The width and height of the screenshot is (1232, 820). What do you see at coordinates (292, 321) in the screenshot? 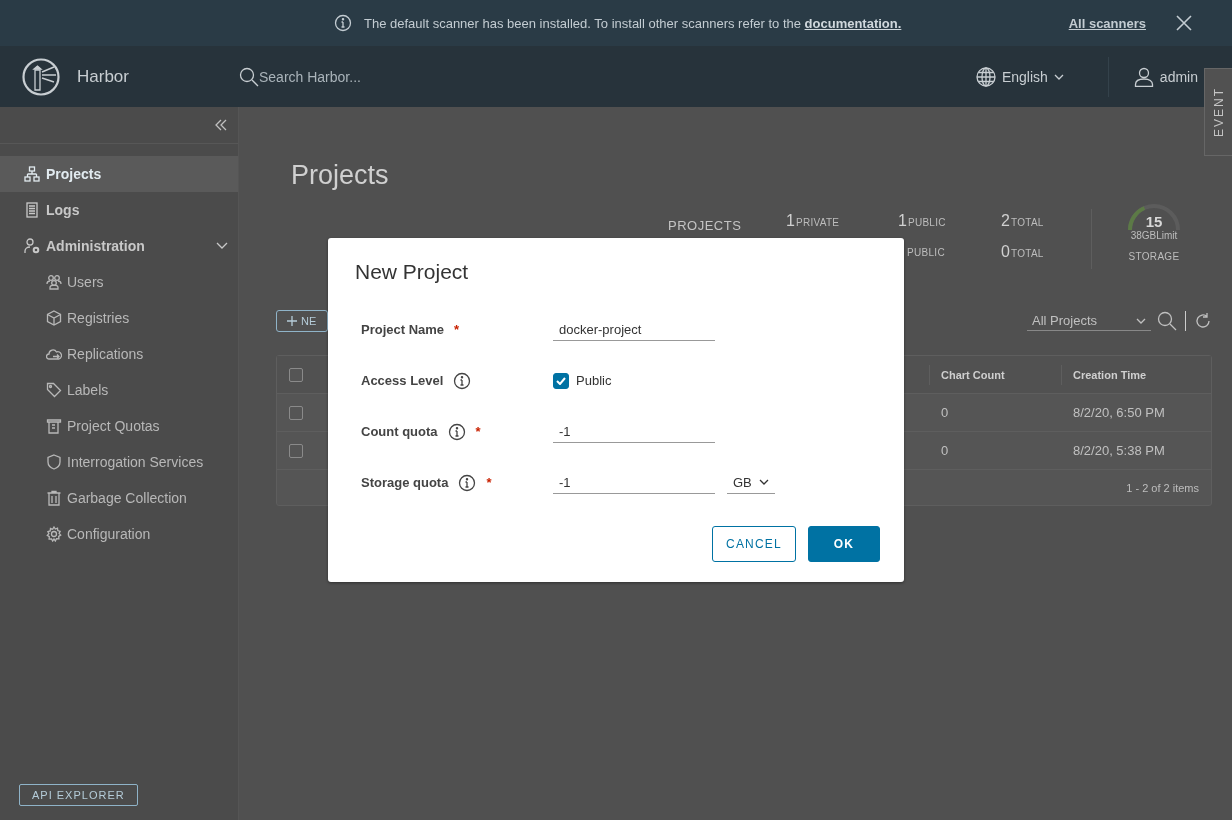
I see `plus-icon` at bounding box center [292, 321].